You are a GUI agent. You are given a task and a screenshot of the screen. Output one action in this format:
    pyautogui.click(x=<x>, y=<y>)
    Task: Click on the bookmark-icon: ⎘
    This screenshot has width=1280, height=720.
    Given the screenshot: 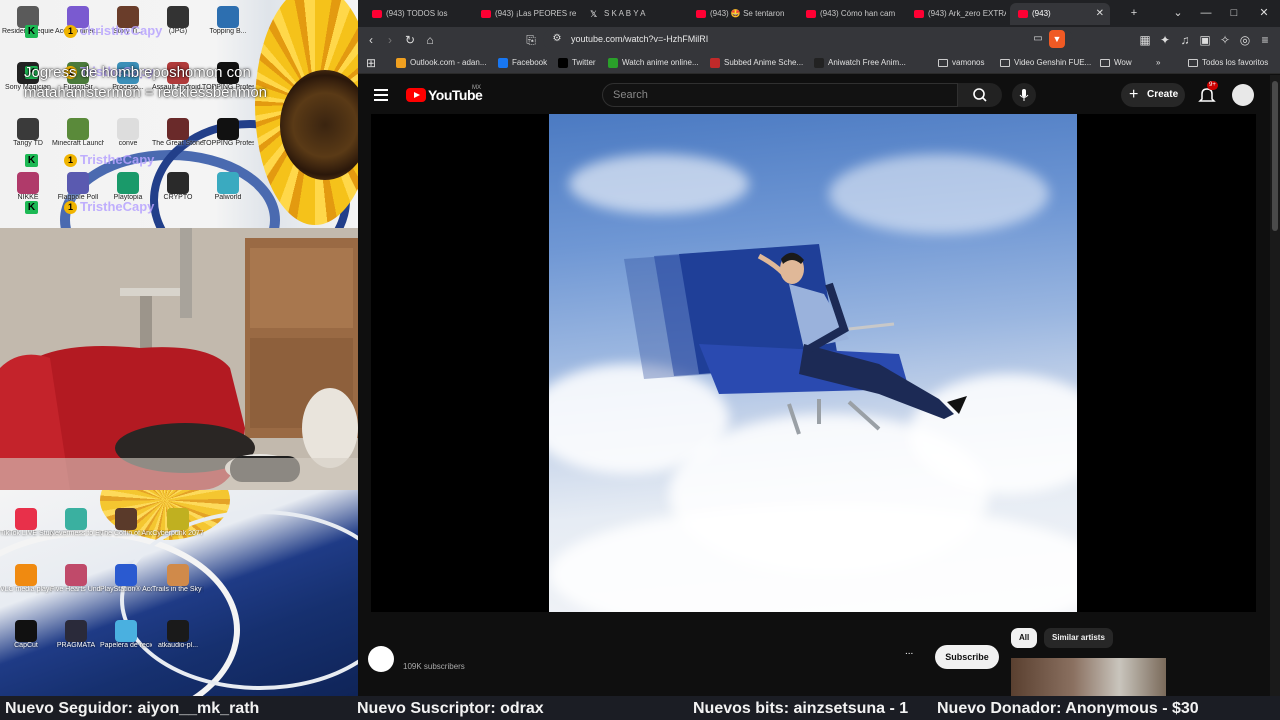 What is the action you would take?
    pyautogui.click(x=531, y=40)
    